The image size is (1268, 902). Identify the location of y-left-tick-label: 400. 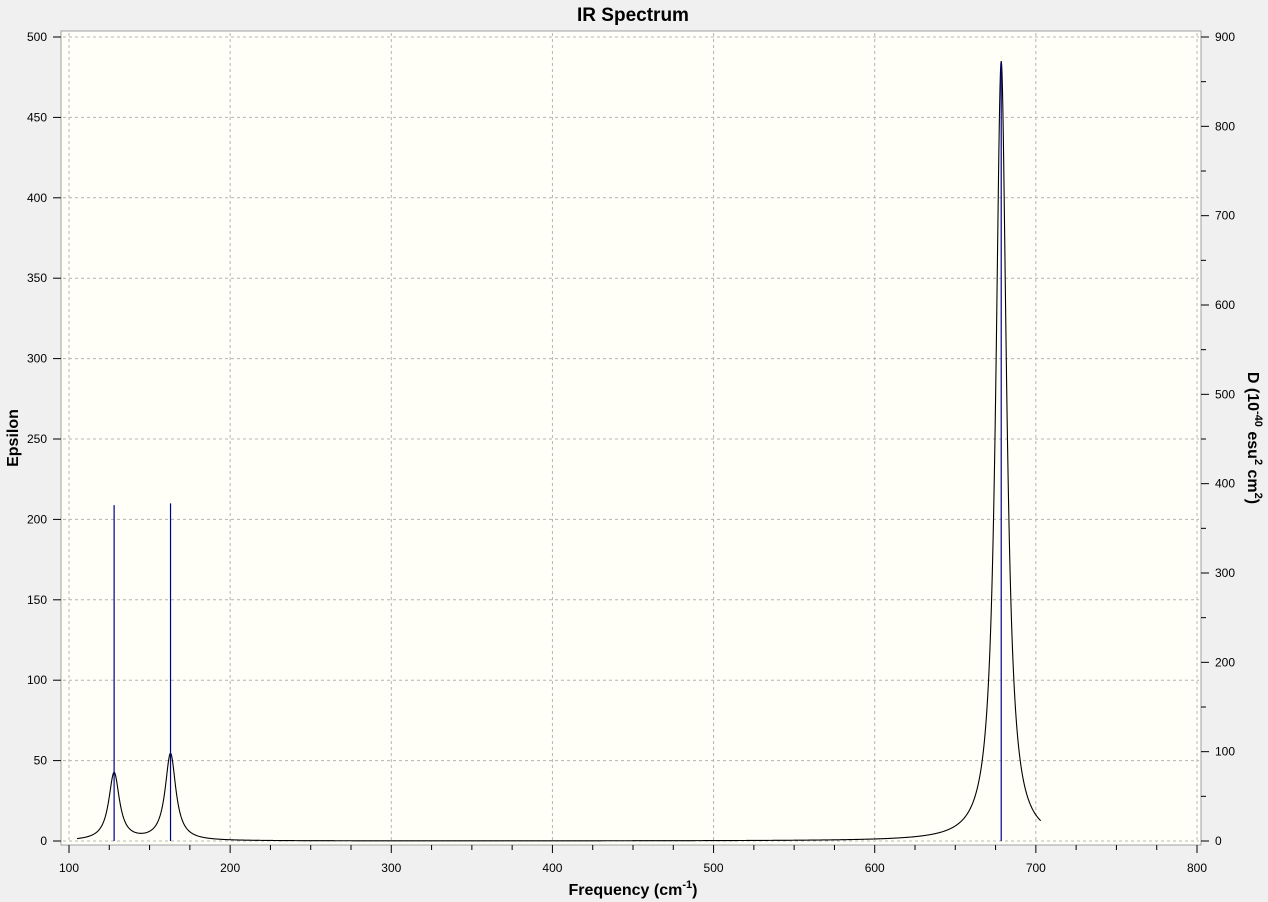
(37, 198).